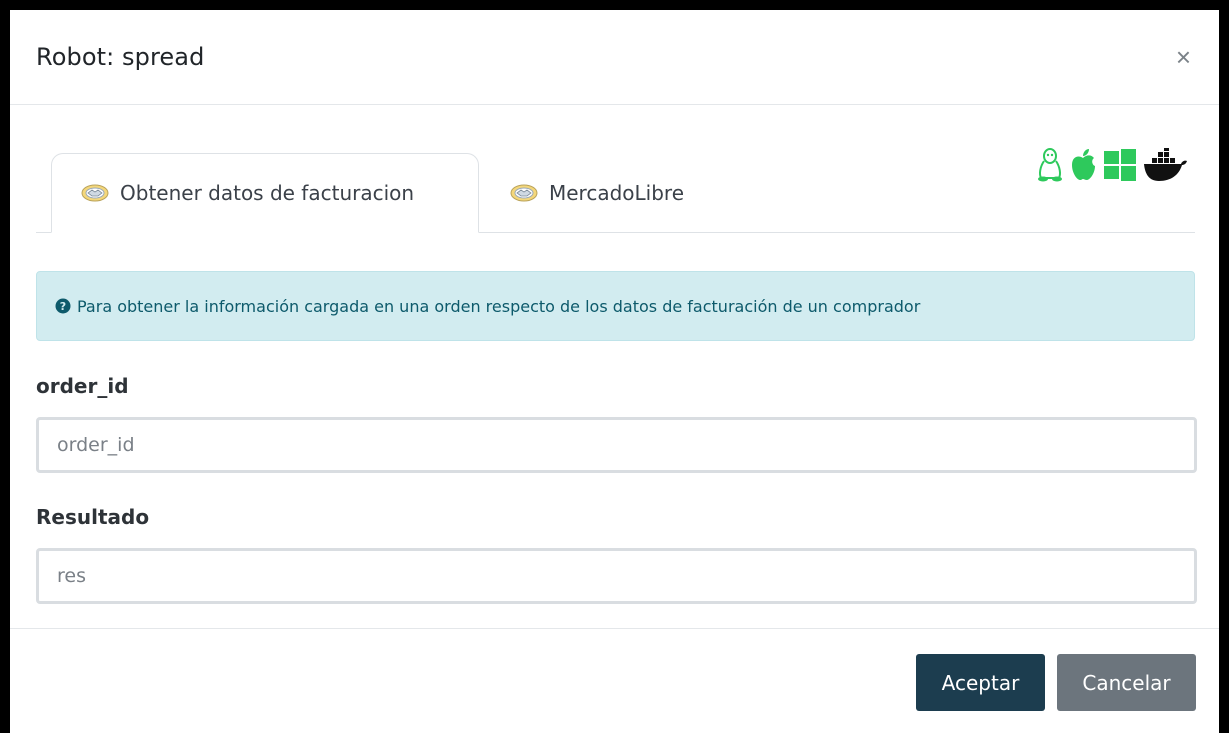 The height and width of the screenshot is (733, 1229). I want to click on cancel-button: Cancelar, so click(1126, 682).